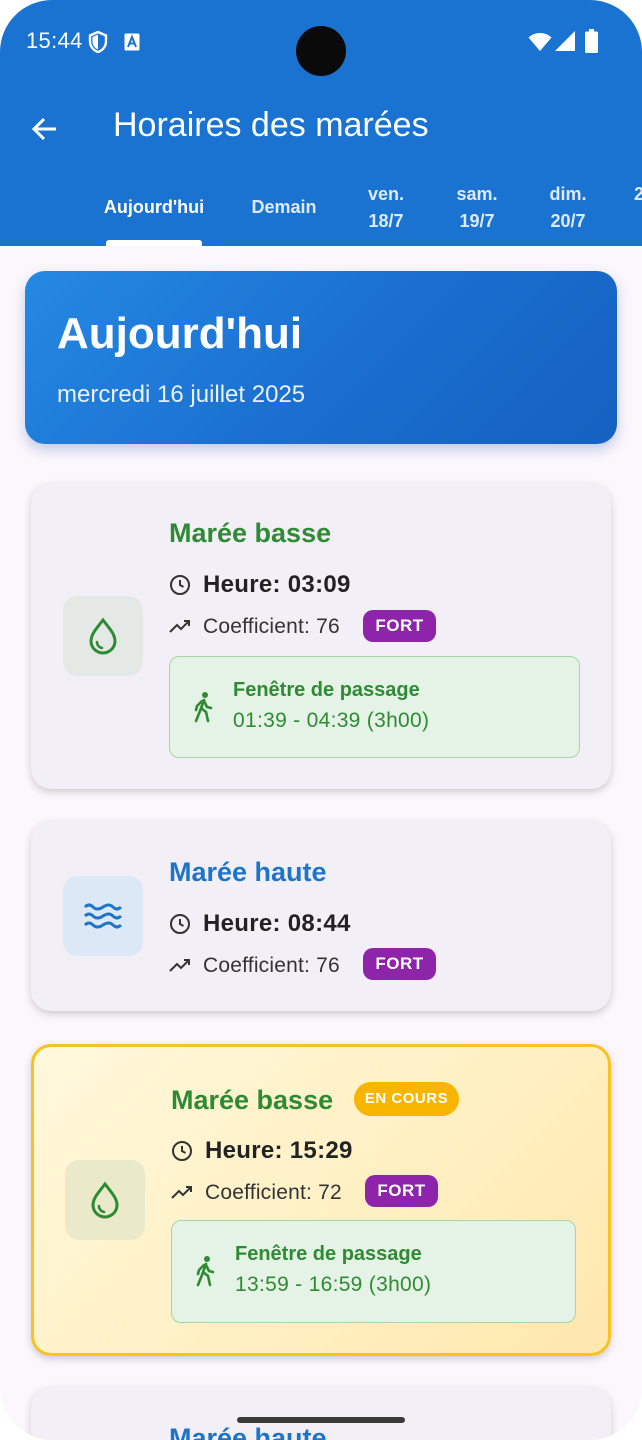  Describe the element at coordinates (277, 584) in the screenshot. I see `tide-time: Heure: 03:09` at that location.